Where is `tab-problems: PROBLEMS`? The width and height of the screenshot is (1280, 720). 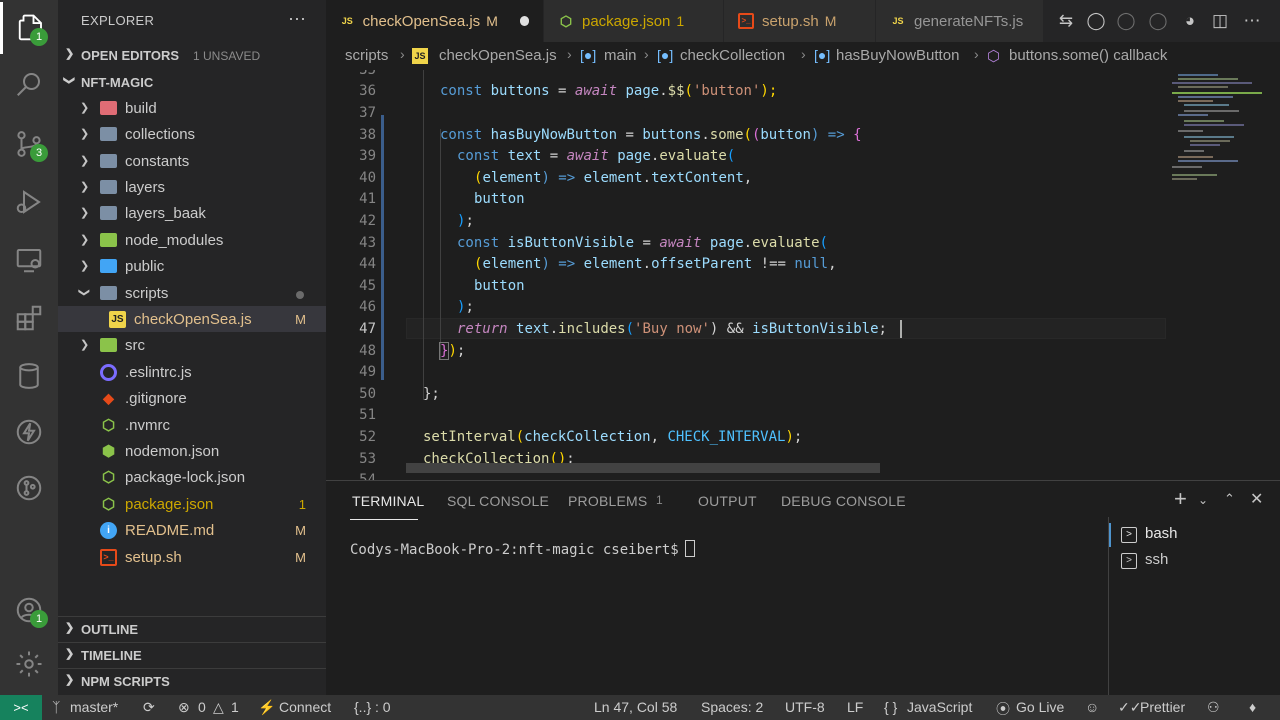 tab-problems: PROBLEMS is located at coordinates (607, 501).